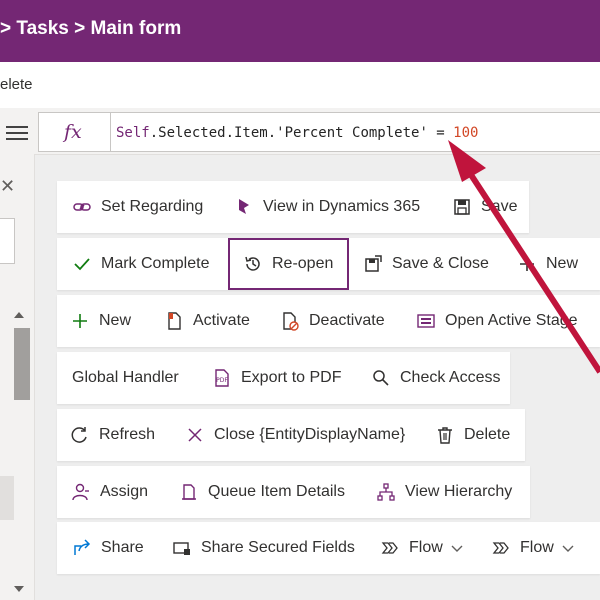 The width and height of the screenshot is (600, 600). I want to click on delete-button: Delete, so click(472, 435).